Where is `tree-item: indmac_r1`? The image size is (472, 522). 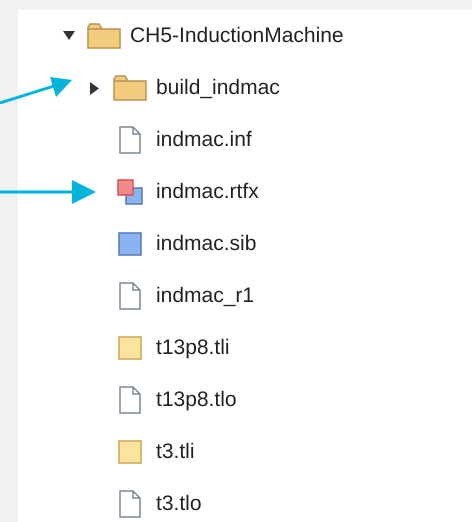
tree-item: indmac_r1 is located at coordinates (205, 296).